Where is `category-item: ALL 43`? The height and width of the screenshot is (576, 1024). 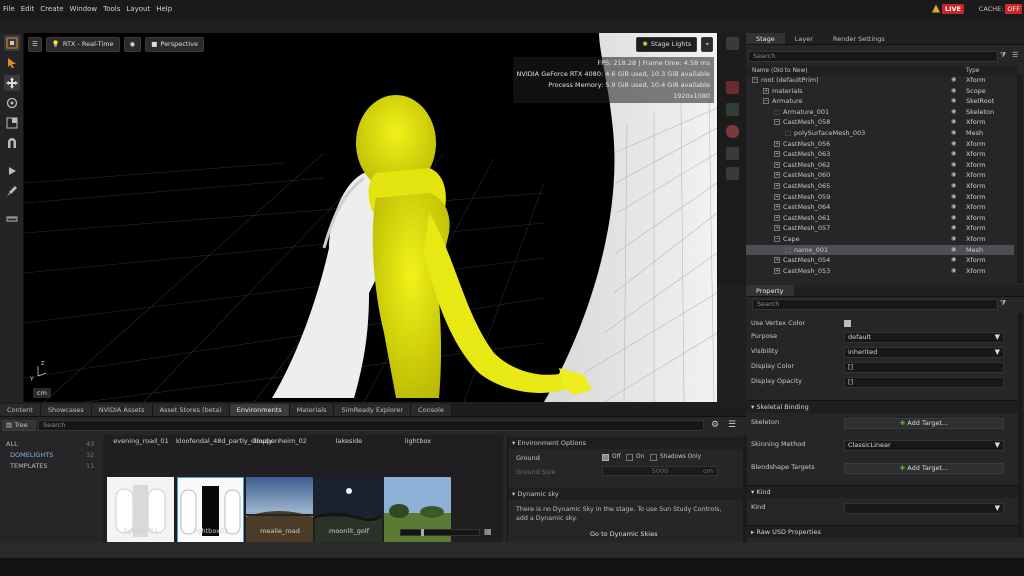 category-item: ALL 43 is located at coordinates (51, 444).